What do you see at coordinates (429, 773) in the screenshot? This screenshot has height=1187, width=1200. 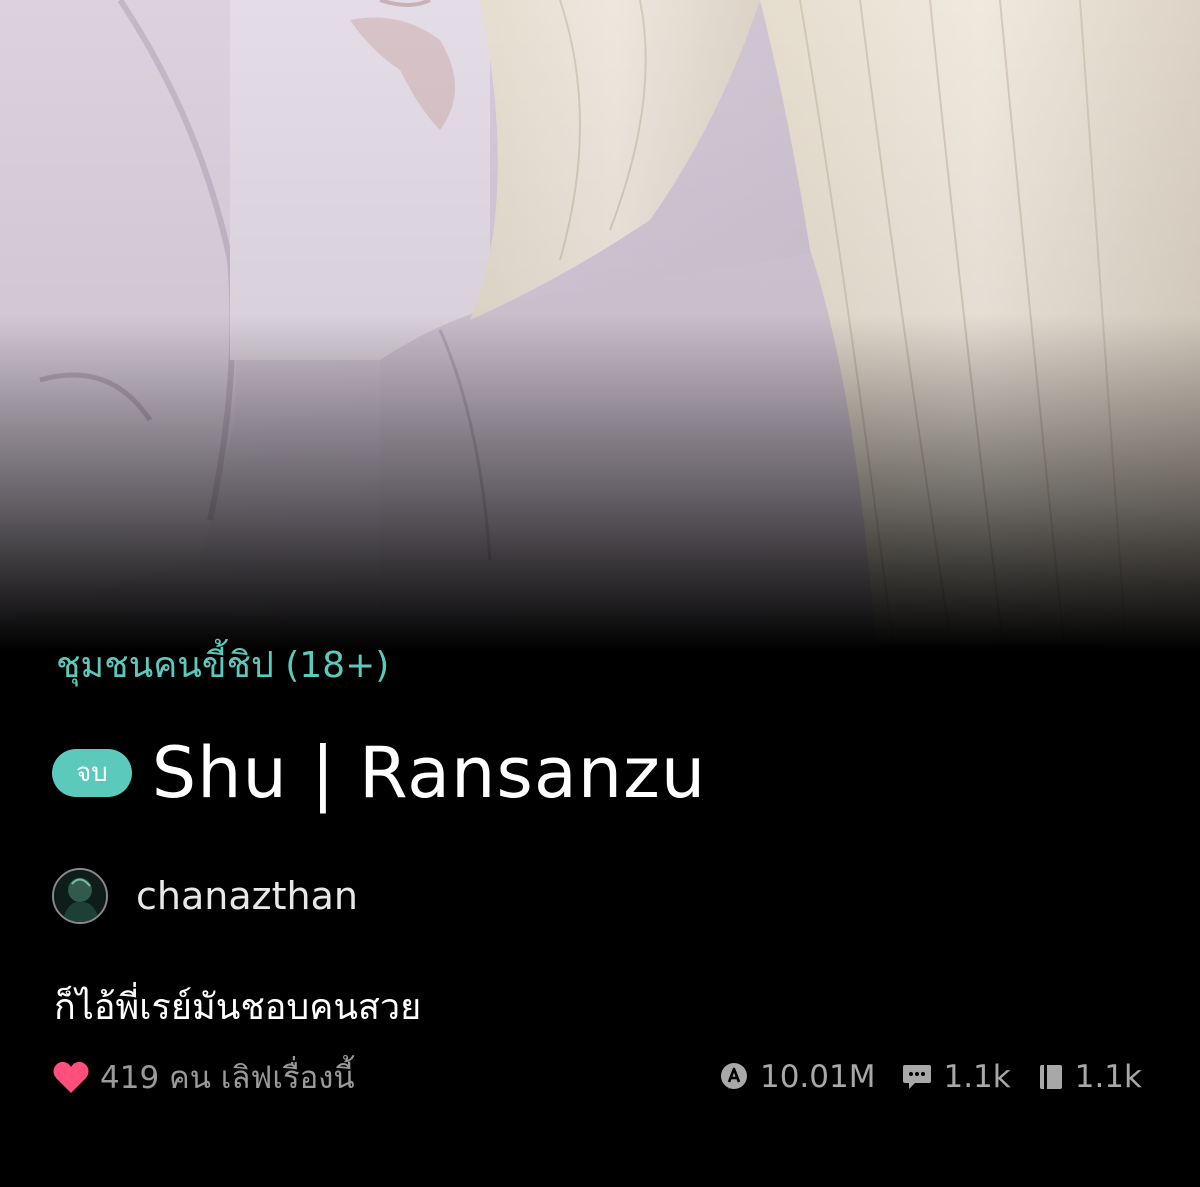 I see `story-title: Shu | Ransanzu` at bounding box center [429, 773].